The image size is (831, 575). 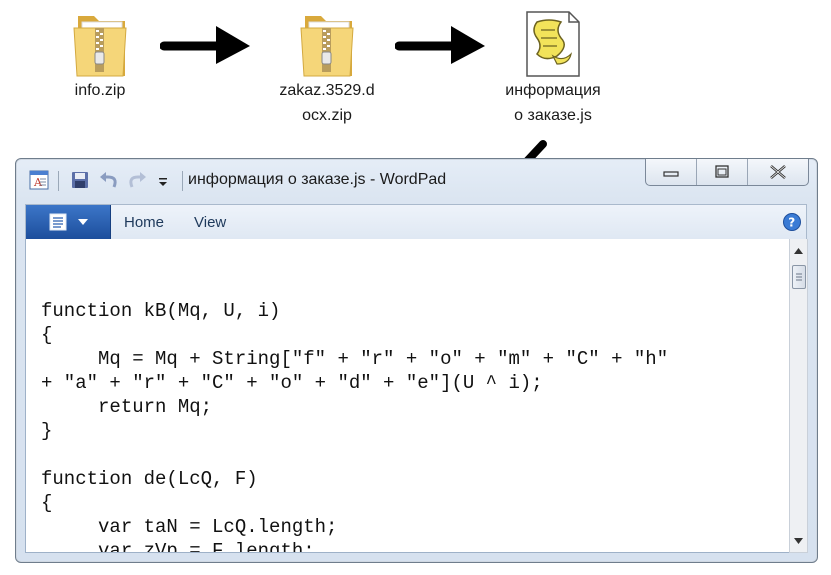 What do you see at coordinates (100, 90) in the screenshot?
I see `file-name: info.zip` at bounding box center [100, 90].